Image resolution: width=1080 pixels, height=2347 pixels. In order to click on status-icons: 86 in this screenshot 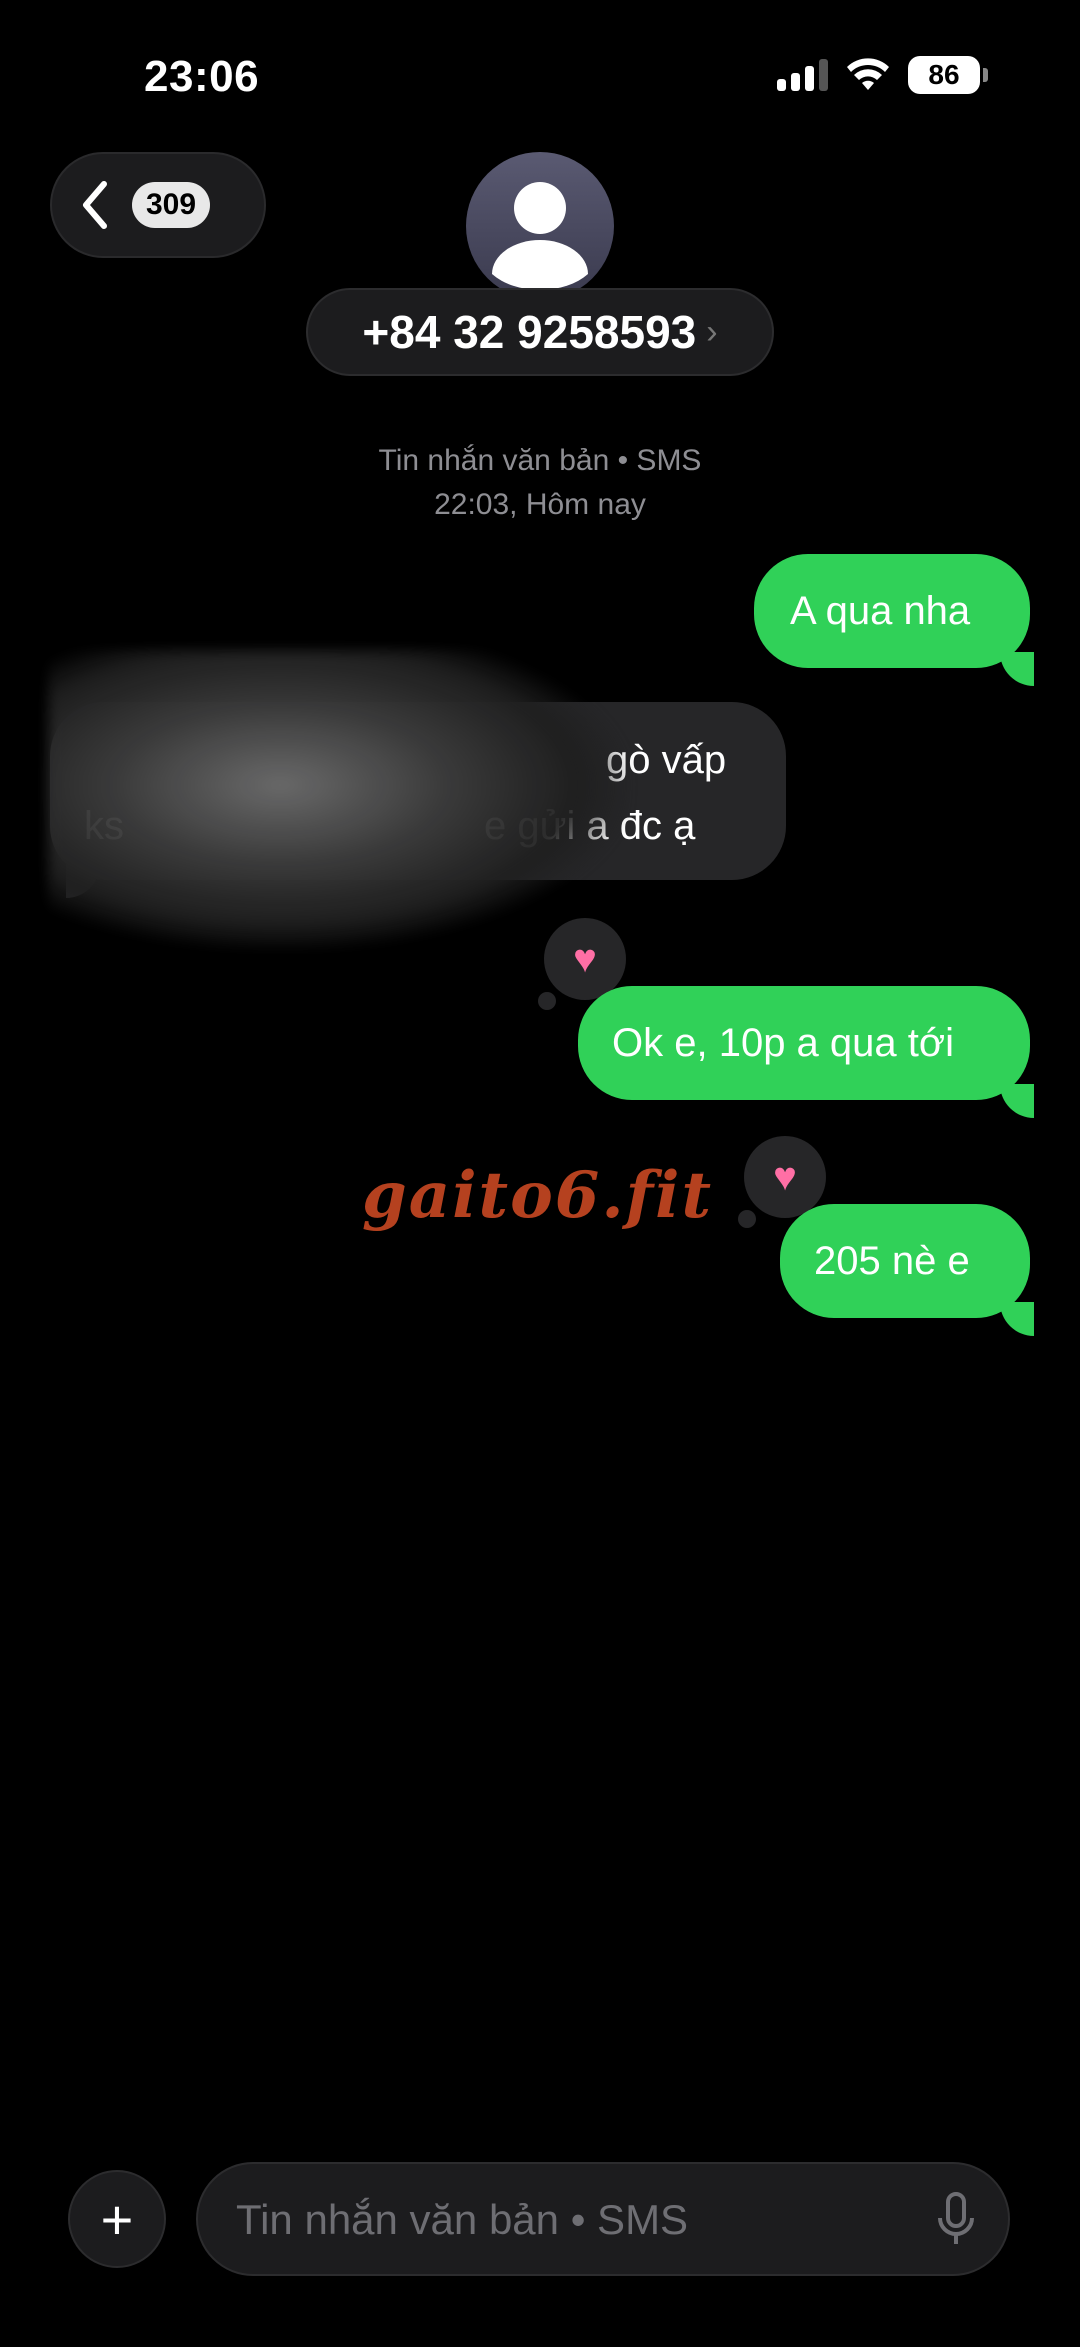, I will do `click(882, 75)`.